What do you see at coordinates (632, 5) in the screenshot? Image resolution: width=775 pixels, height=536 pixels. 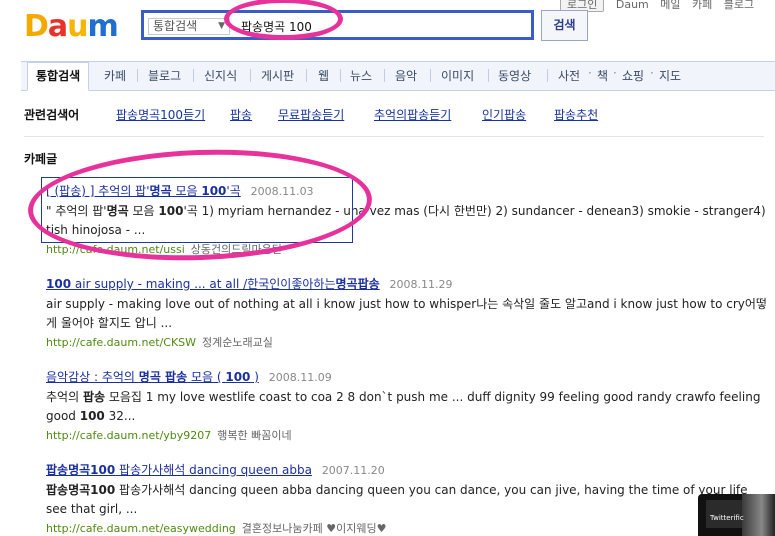 I see `daum-link: Daum` at bounding box center [632, 5].